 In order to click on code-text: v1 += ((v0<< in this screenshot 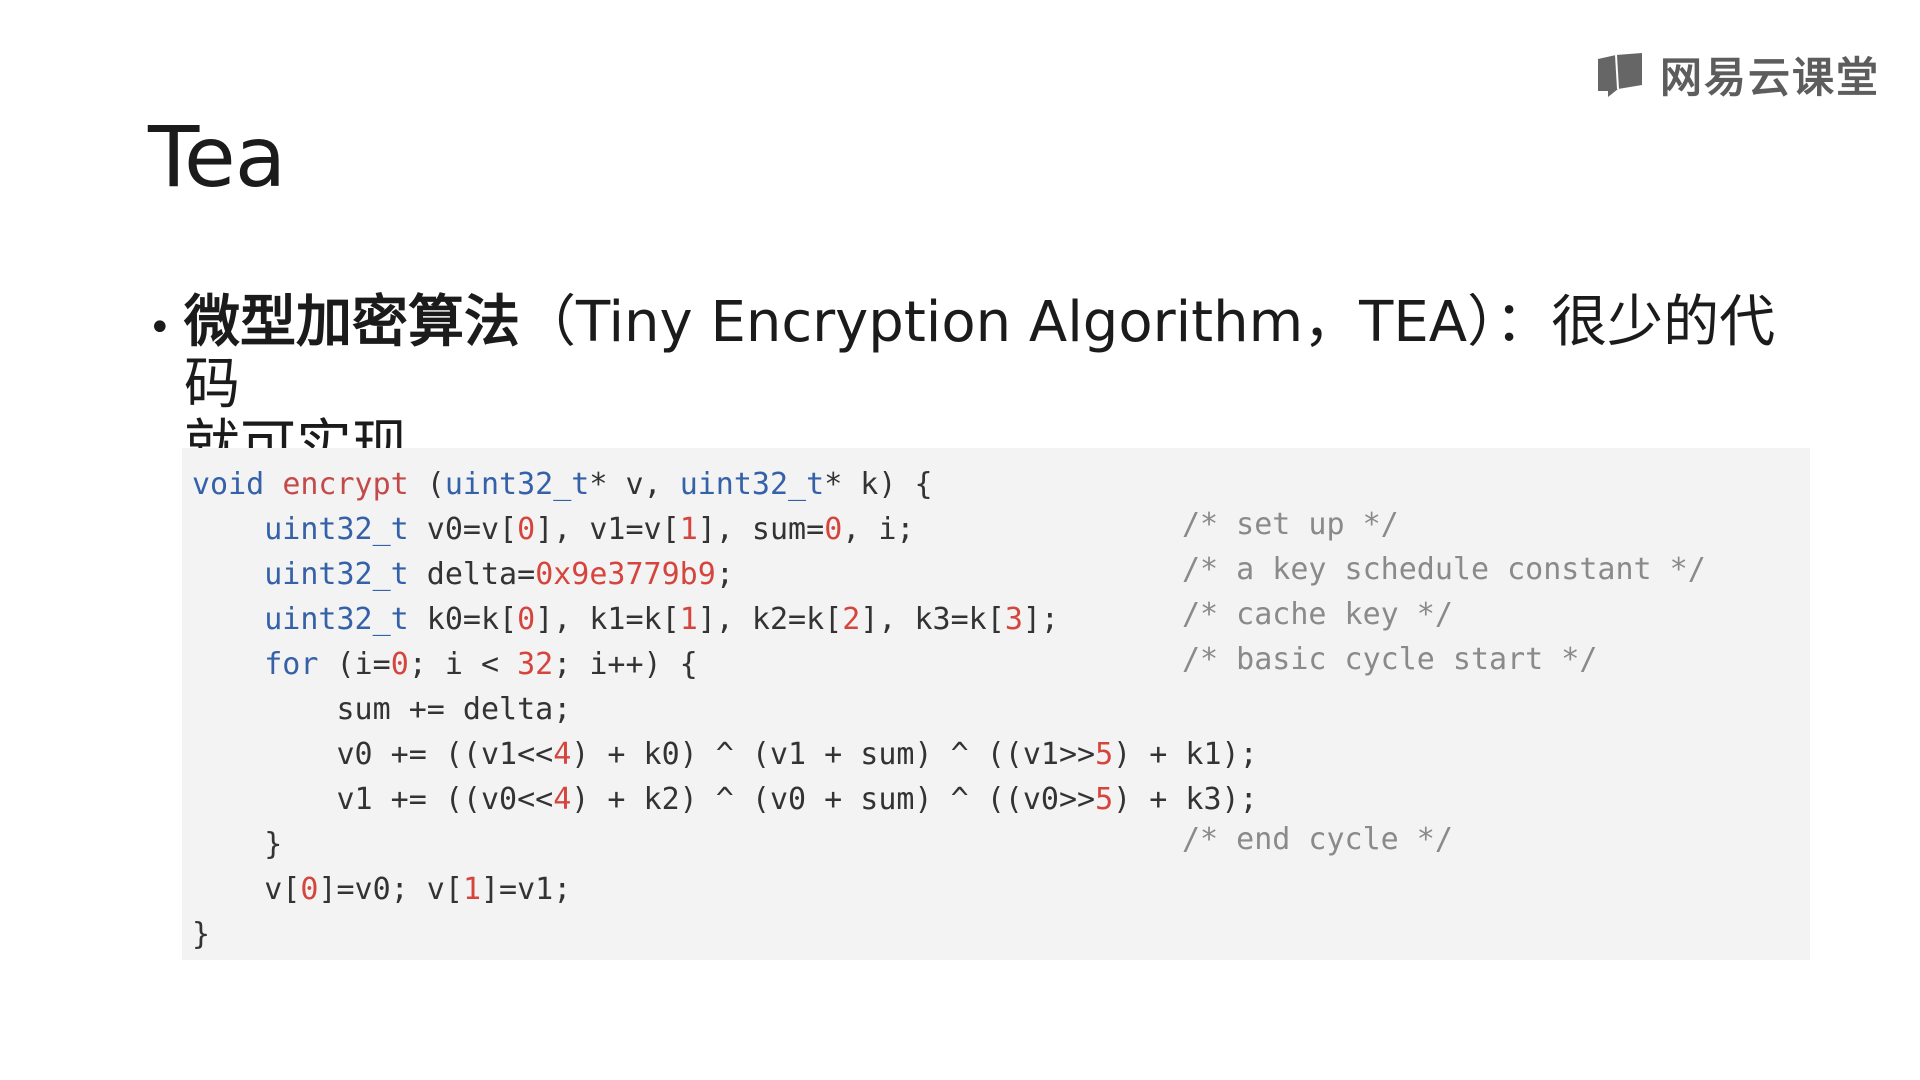, I will do `click(373, 799)`.